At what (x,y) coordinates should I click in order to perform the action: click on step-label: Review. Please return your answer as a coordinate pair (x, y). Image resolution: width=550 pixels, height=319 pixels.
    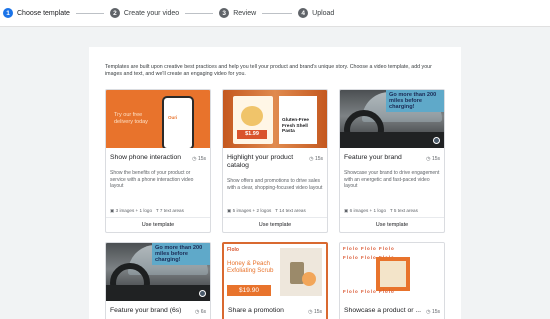
    Looking at the image, I should click on (245, 13).